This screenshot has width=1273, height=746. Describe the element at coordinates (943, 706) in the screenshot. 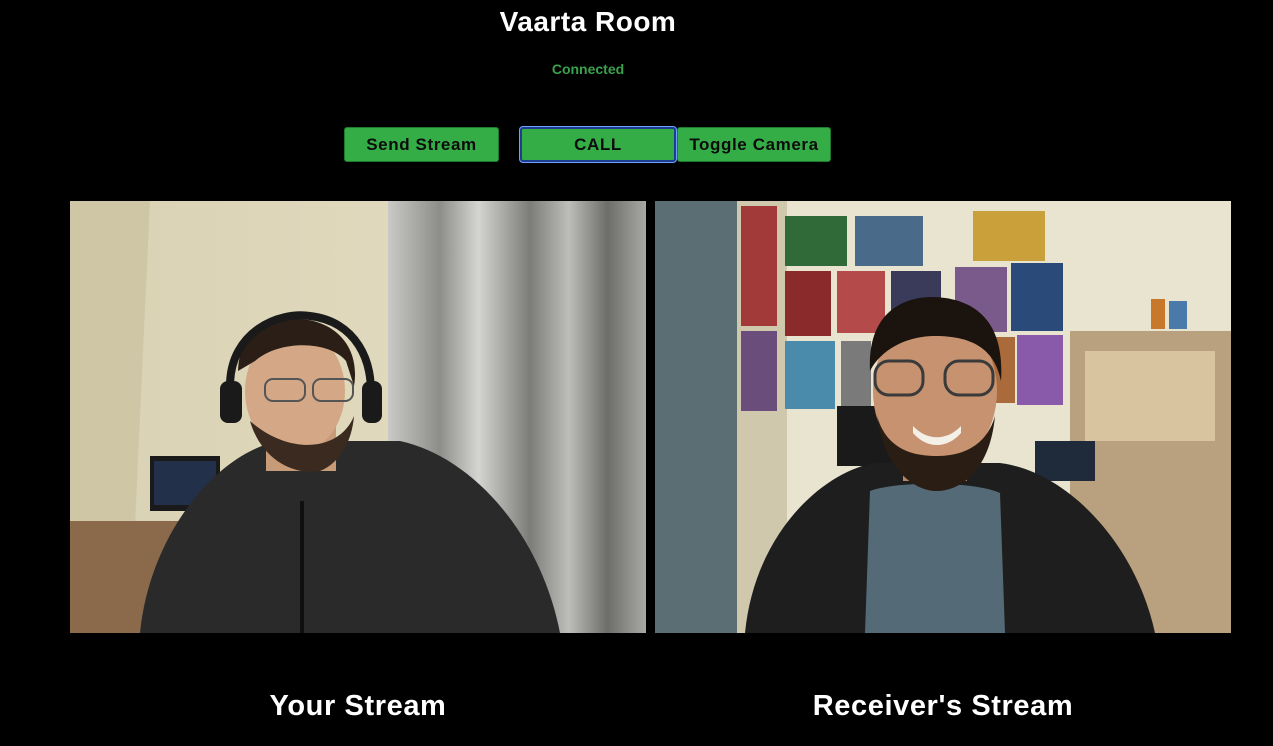

I see `remote-stream-caption: Receiver's Stream` at that location.